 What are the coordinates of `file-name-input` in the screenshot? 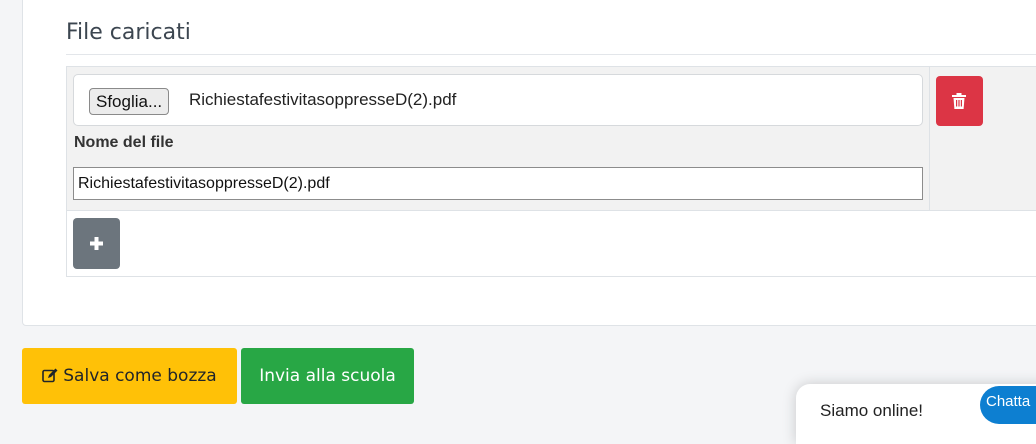 It's located at (498, 183).